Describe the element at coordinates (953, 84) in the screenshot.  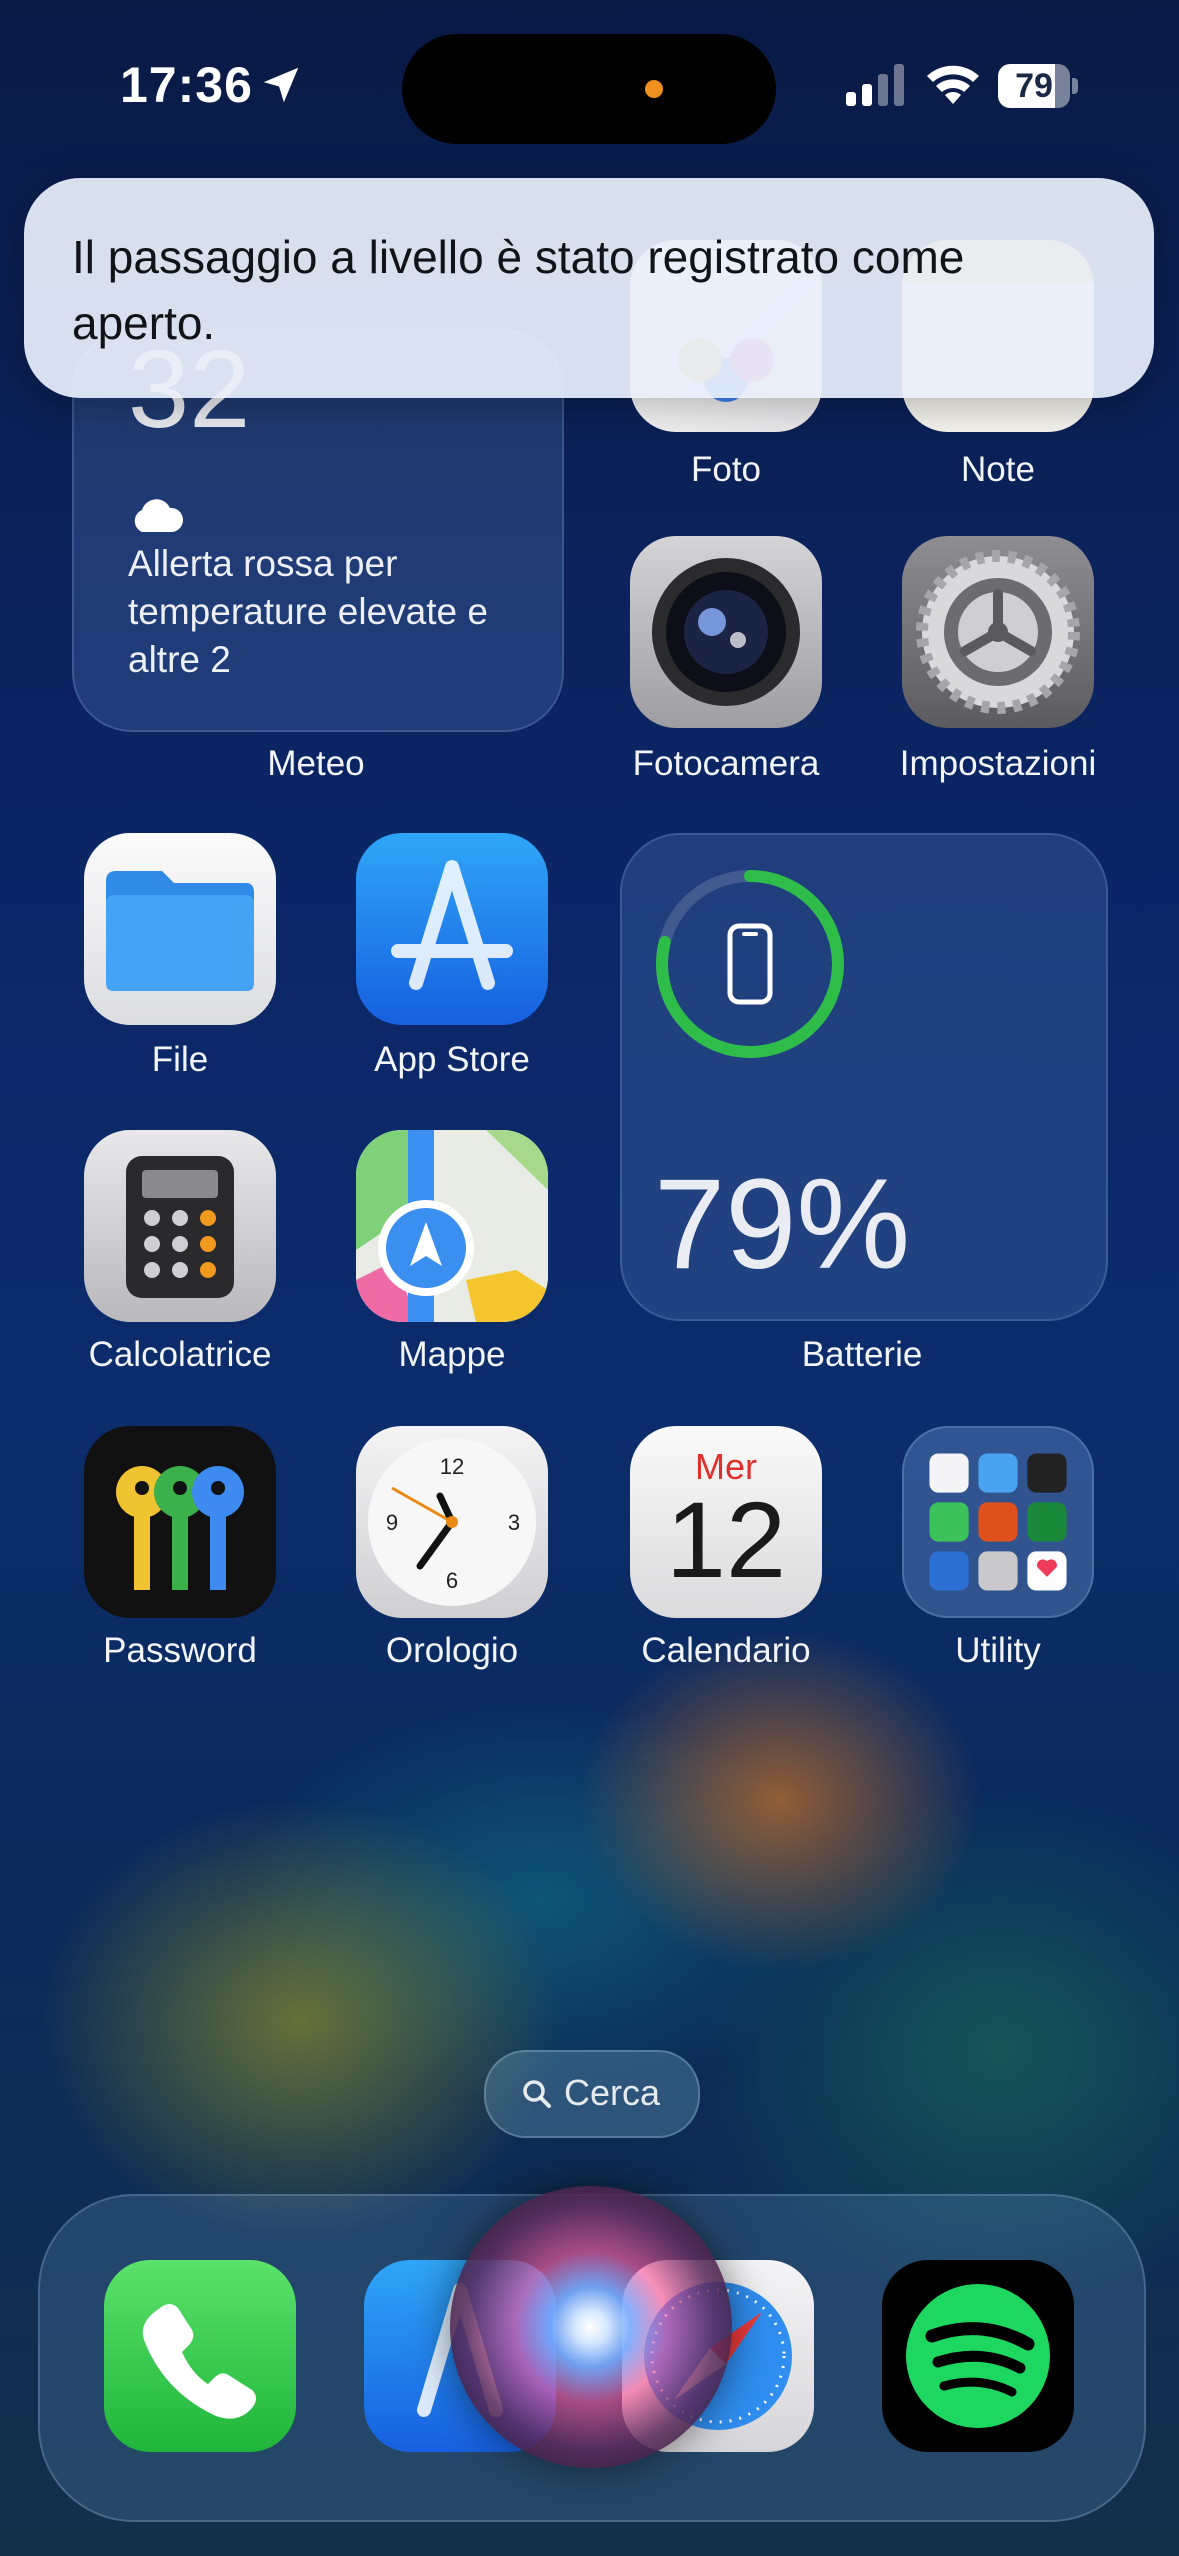
I see `wifi-icon` at that location.